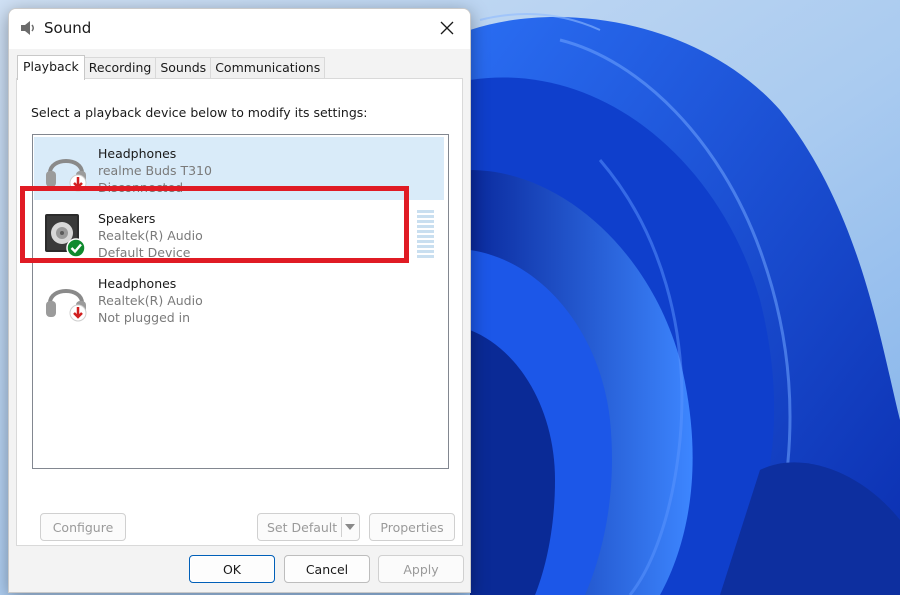  I want to click on set-default-button: Set Default, so click(308, 527).